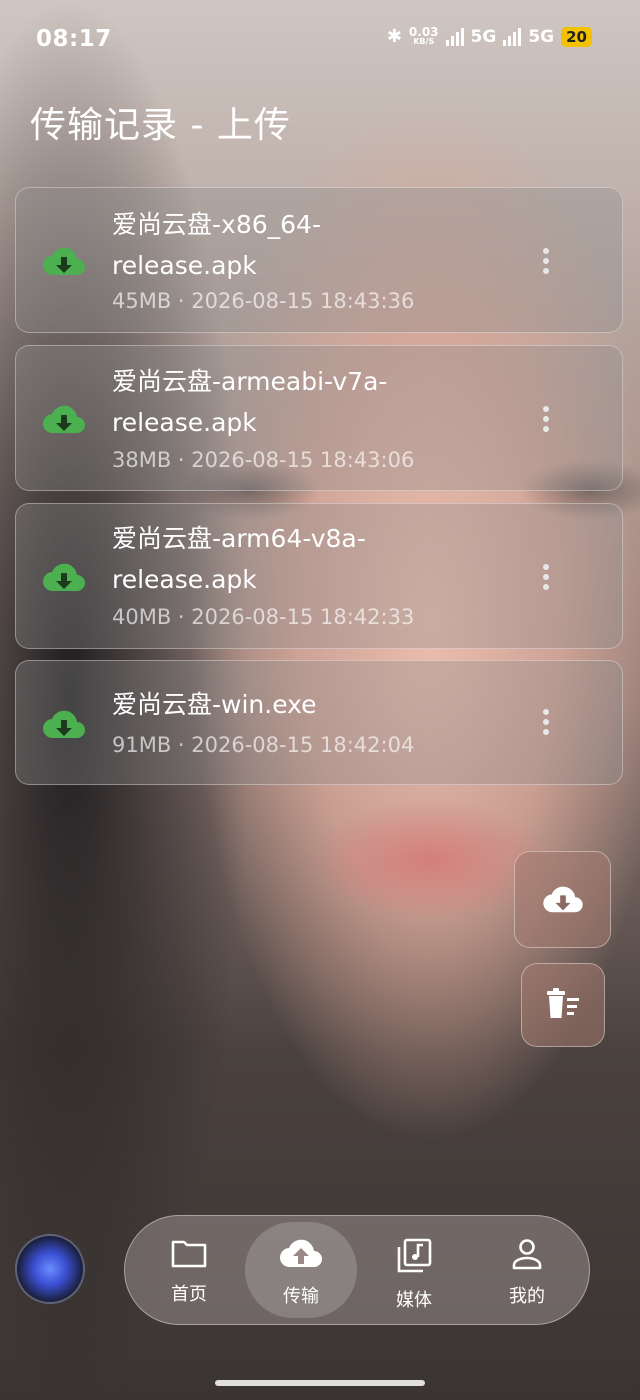 This screenshot has width=640, height=1400. What do you see at coordinates (250, 402) in the screenshot?
I see `record-file-name: 爱尚云盘-armeabi-v7a-release.apk` at bounding box center [250, 402].